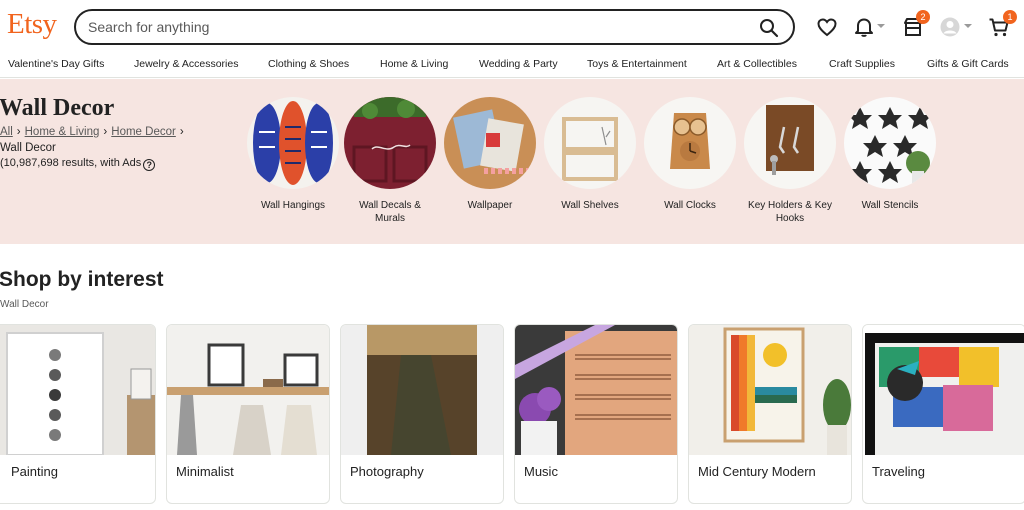 This screenshot has width=1024, height=510. I want to click on chevron-down-icon, so click(881, 26).